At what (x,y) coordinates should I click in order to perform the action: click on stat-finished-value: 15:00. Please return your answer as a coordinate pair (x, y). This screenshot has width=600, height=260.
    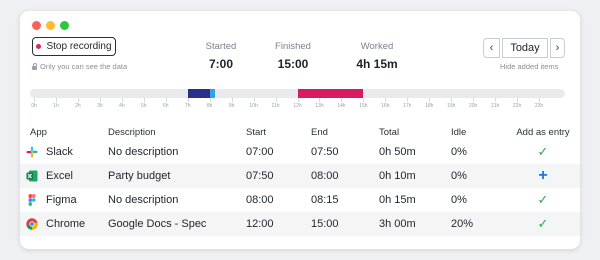
    Looking at the image, I should click on (293, 64).